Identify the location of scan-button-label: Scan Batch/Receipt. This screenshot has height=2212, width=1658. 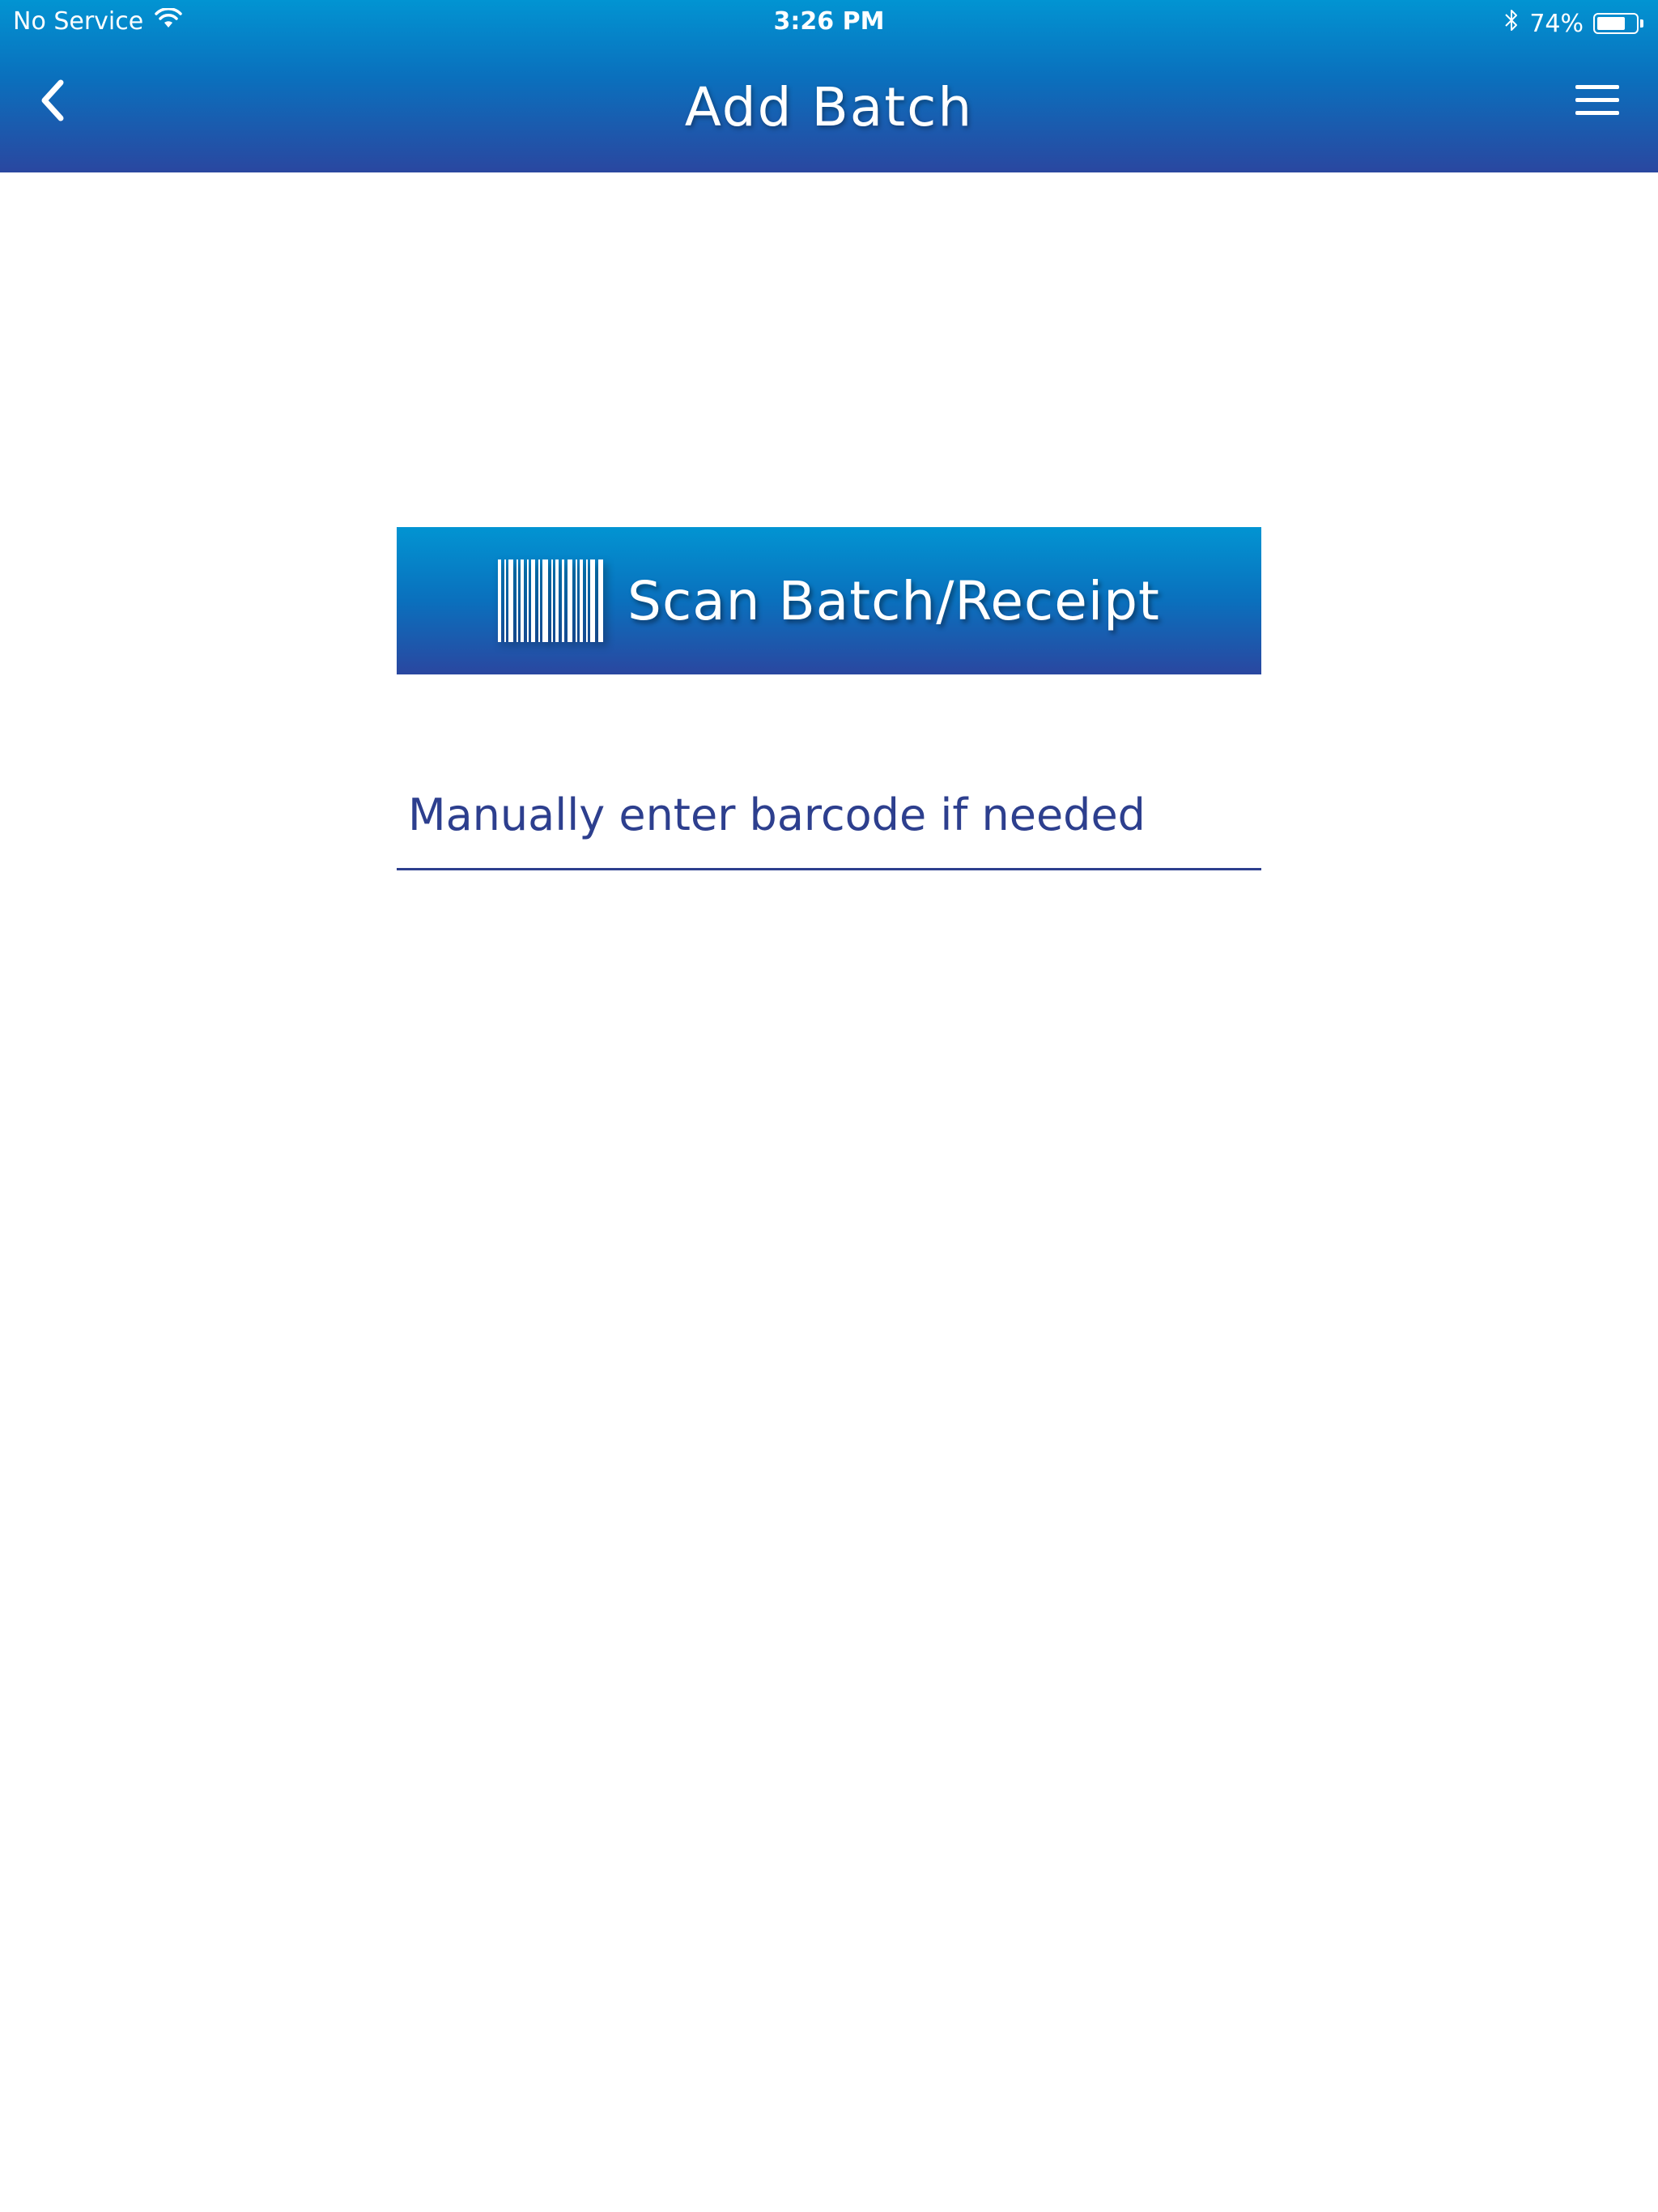
(893, 601).